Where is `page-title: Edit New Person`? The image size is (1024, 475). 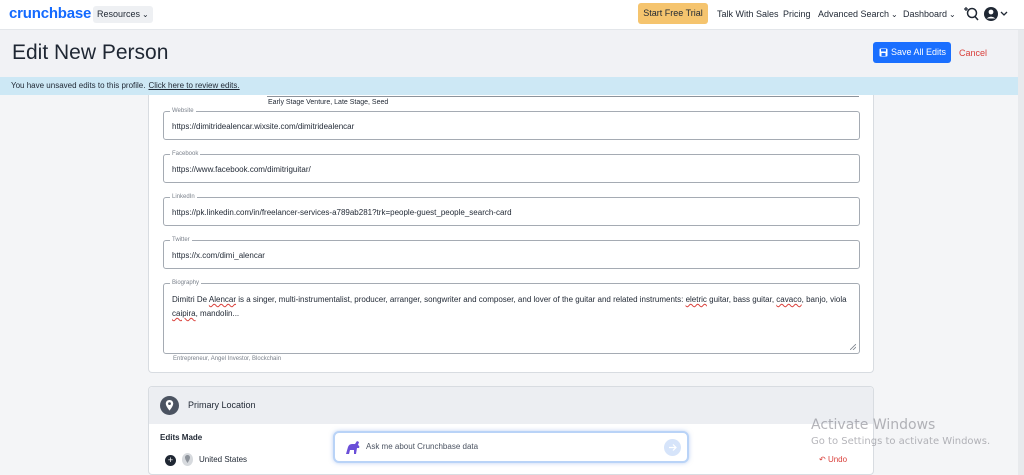 page-title: Edit New Person is located at coordinates (90, 52).